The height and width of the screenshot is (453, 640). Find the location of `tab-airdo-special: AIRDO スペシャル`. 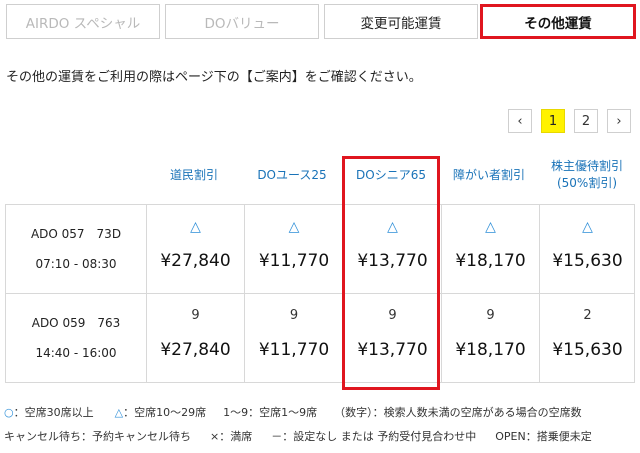

tab-airdo-special: AIRDO スペシャル is located at coordinates (83, 21).